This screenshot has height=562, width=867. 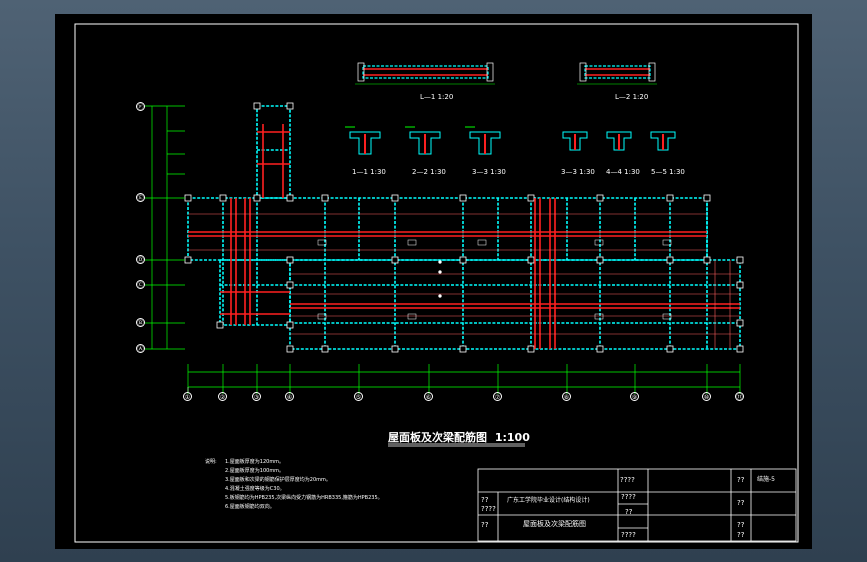 I want to click on note-2: 2.屋面板厚度为100mm。, so click(x=255, y=471).